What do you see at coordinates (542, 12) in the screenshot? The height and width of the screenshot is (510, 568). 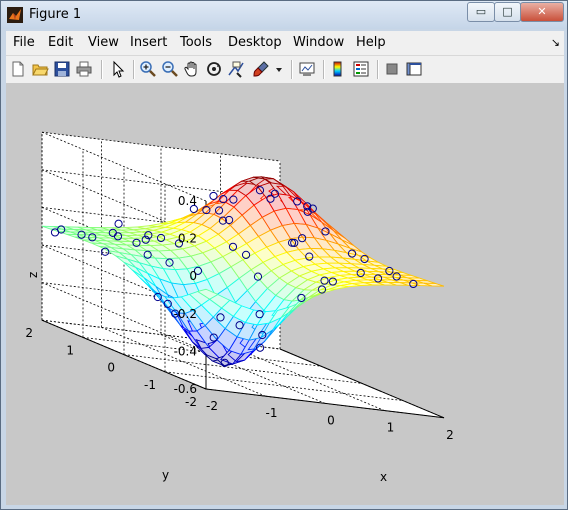 I see `close-button: ✕` at bounding box center [542, 12].